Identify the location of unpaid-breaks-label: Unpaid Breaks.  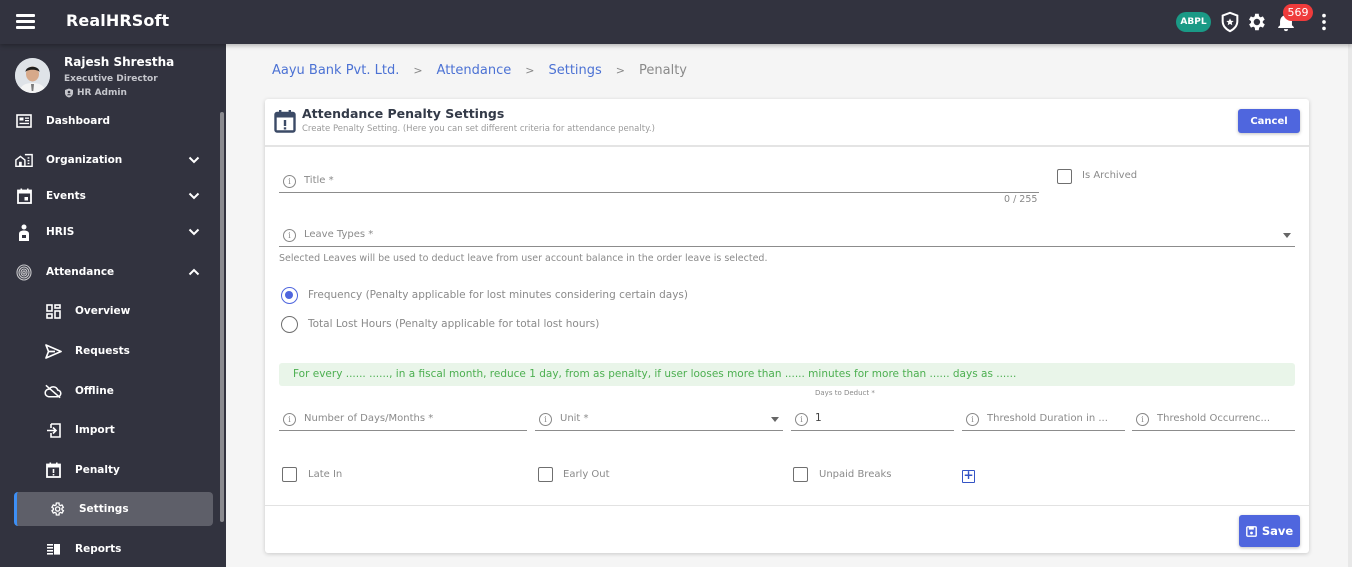
(855, 474).